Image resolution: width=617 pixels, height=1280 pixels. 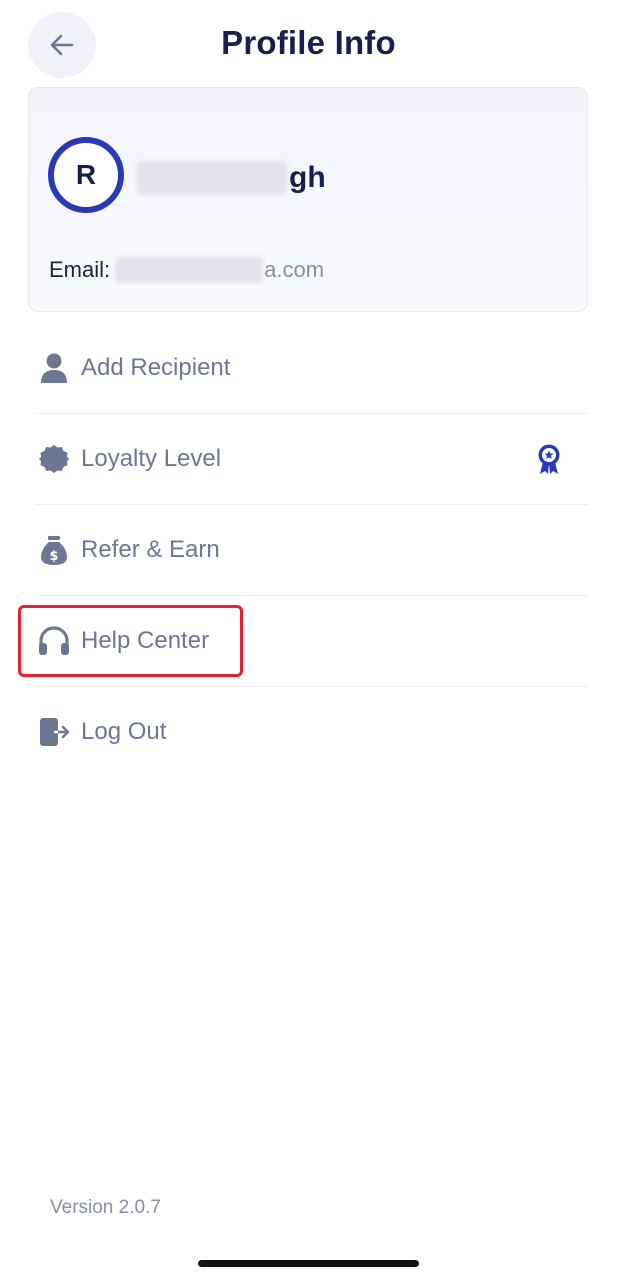 I want to click on app-version: Version 2.0.7, so click(x=105, y=1207).